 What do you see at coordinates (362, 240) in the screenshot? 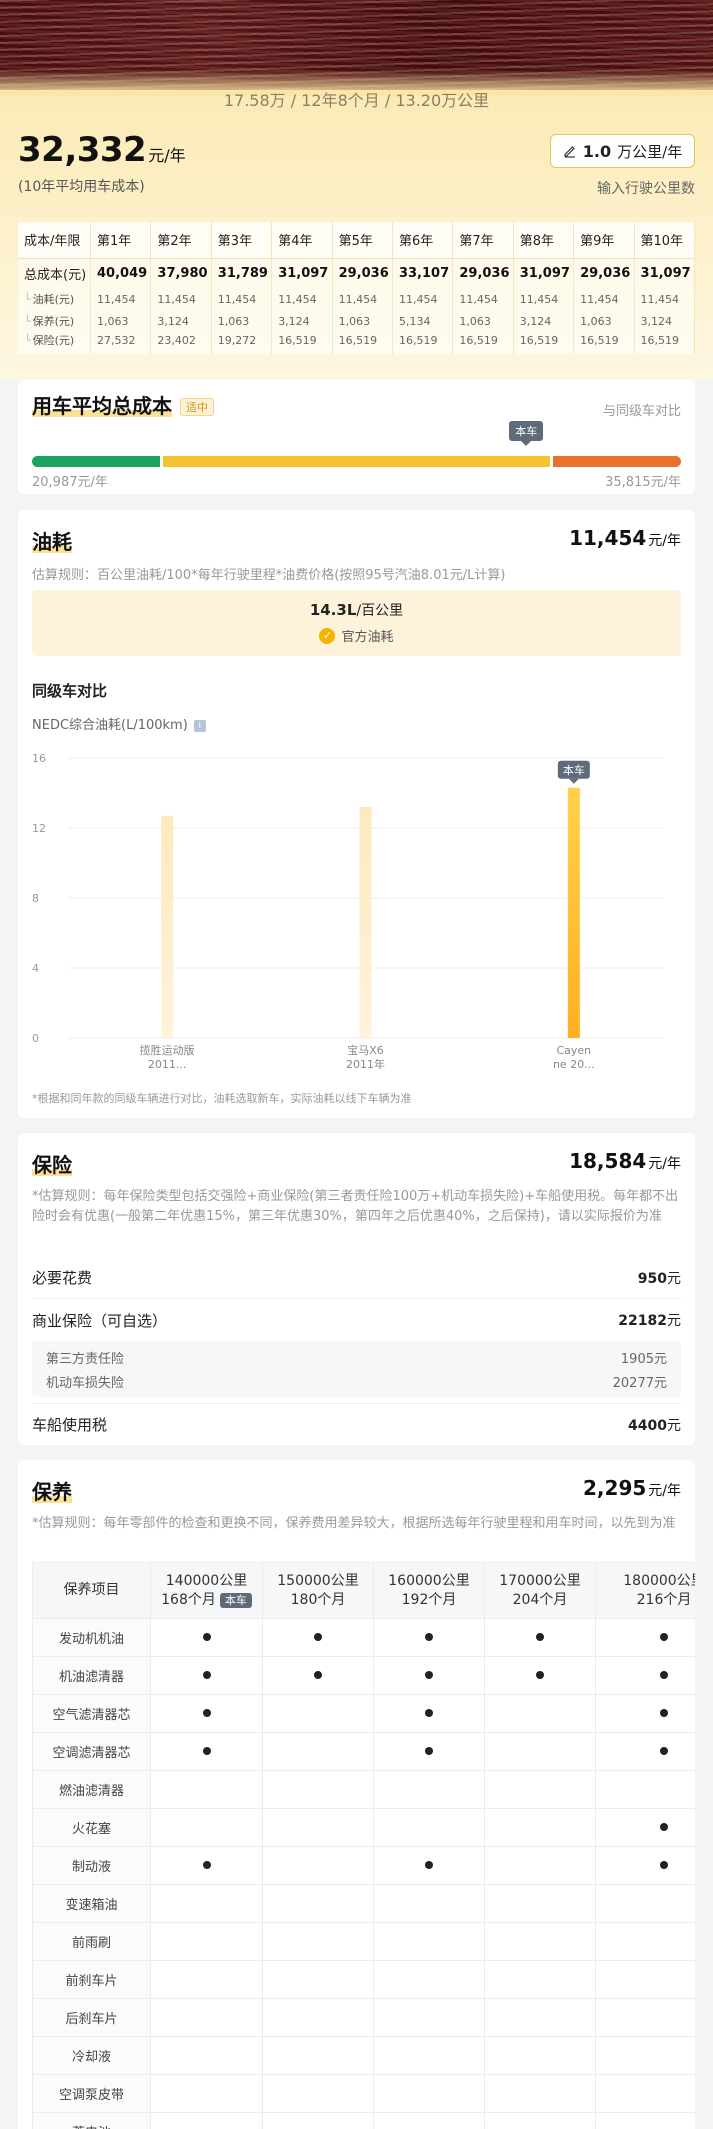
I see `cost-table-year-header: 第5年` at bounding box center [362, 240].